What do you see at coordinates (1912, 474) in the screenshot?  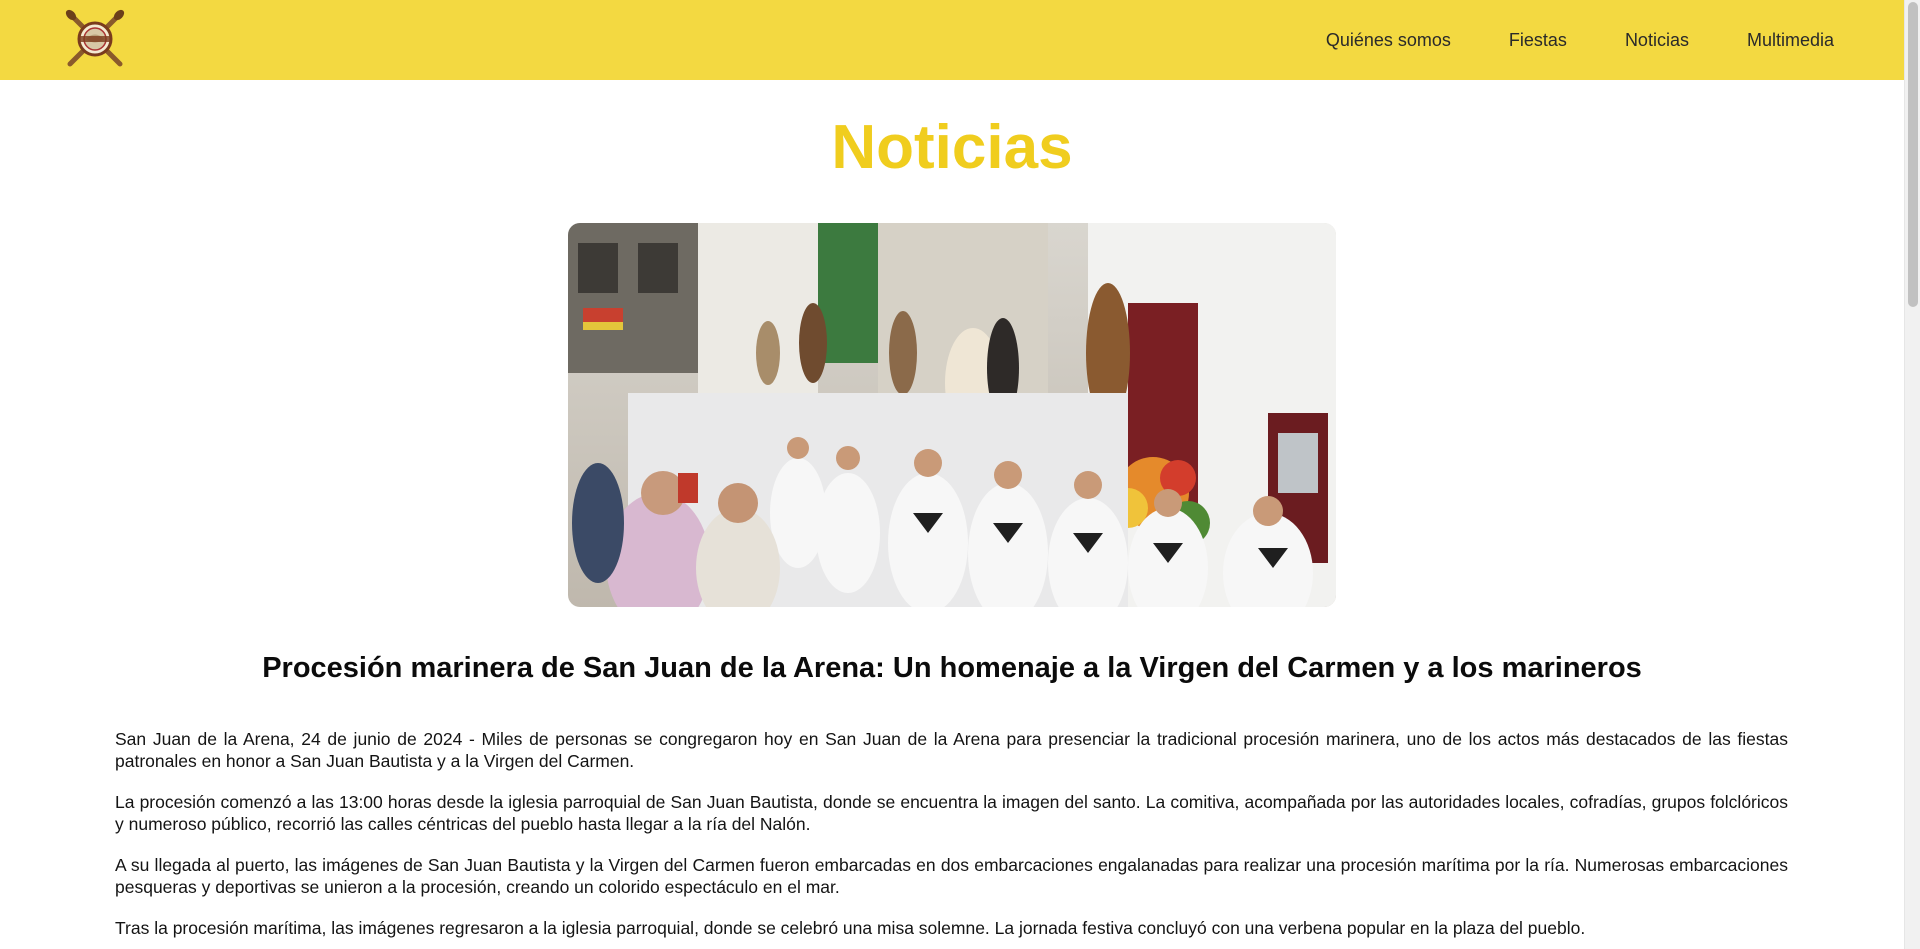 I see `vertical-scrollbar` at bounding box center [1912, 474].